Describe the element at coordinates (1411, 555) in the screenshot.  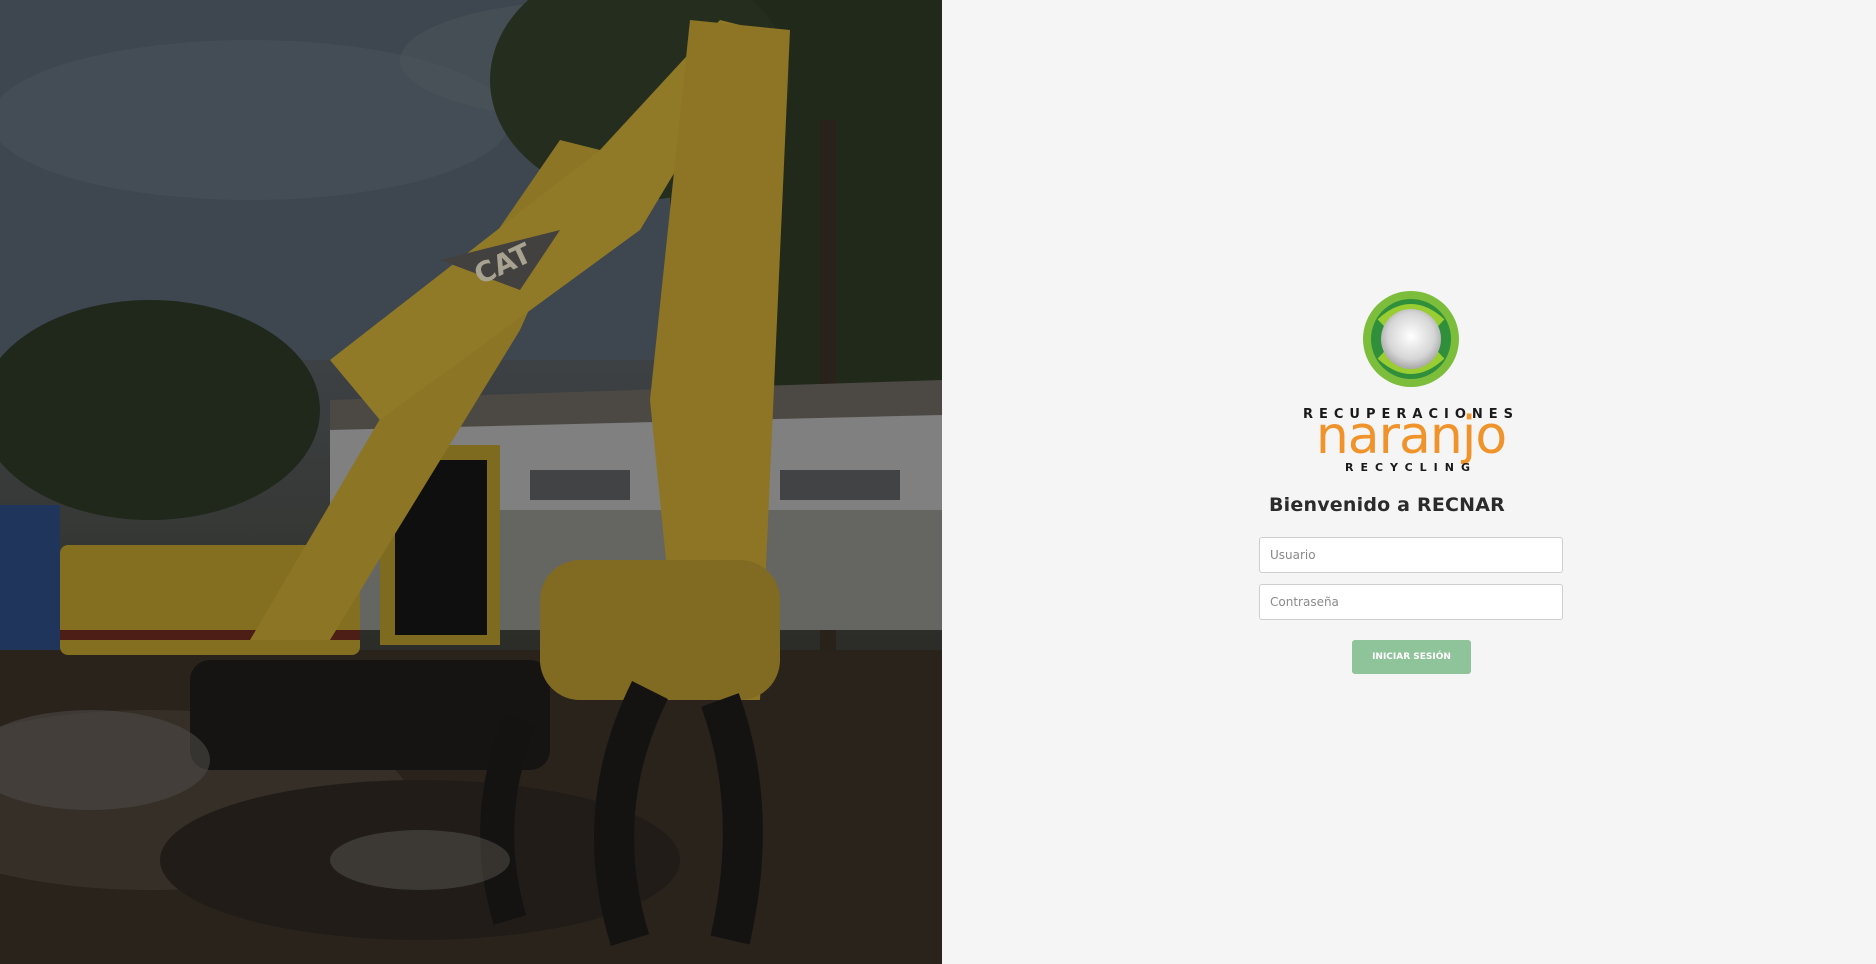
I see `username-input` at that location.